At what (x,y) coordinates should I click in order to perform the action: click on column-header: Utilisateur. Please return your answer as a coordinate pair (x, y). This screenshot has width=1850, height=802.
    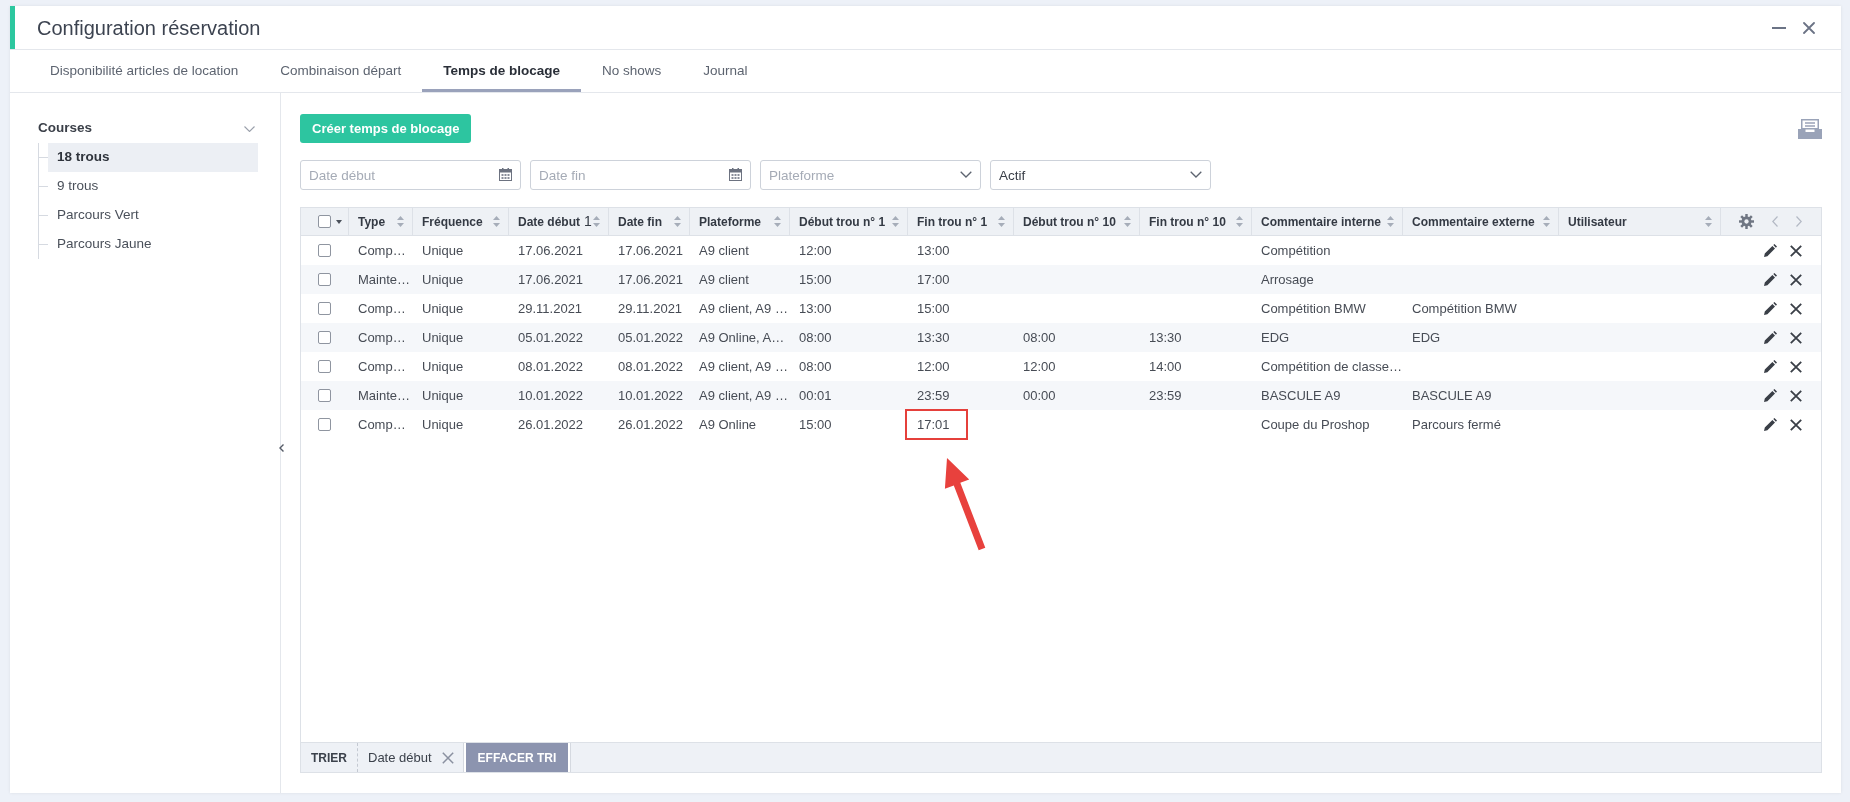
    Looking at the image, I should click on (1640, 221).